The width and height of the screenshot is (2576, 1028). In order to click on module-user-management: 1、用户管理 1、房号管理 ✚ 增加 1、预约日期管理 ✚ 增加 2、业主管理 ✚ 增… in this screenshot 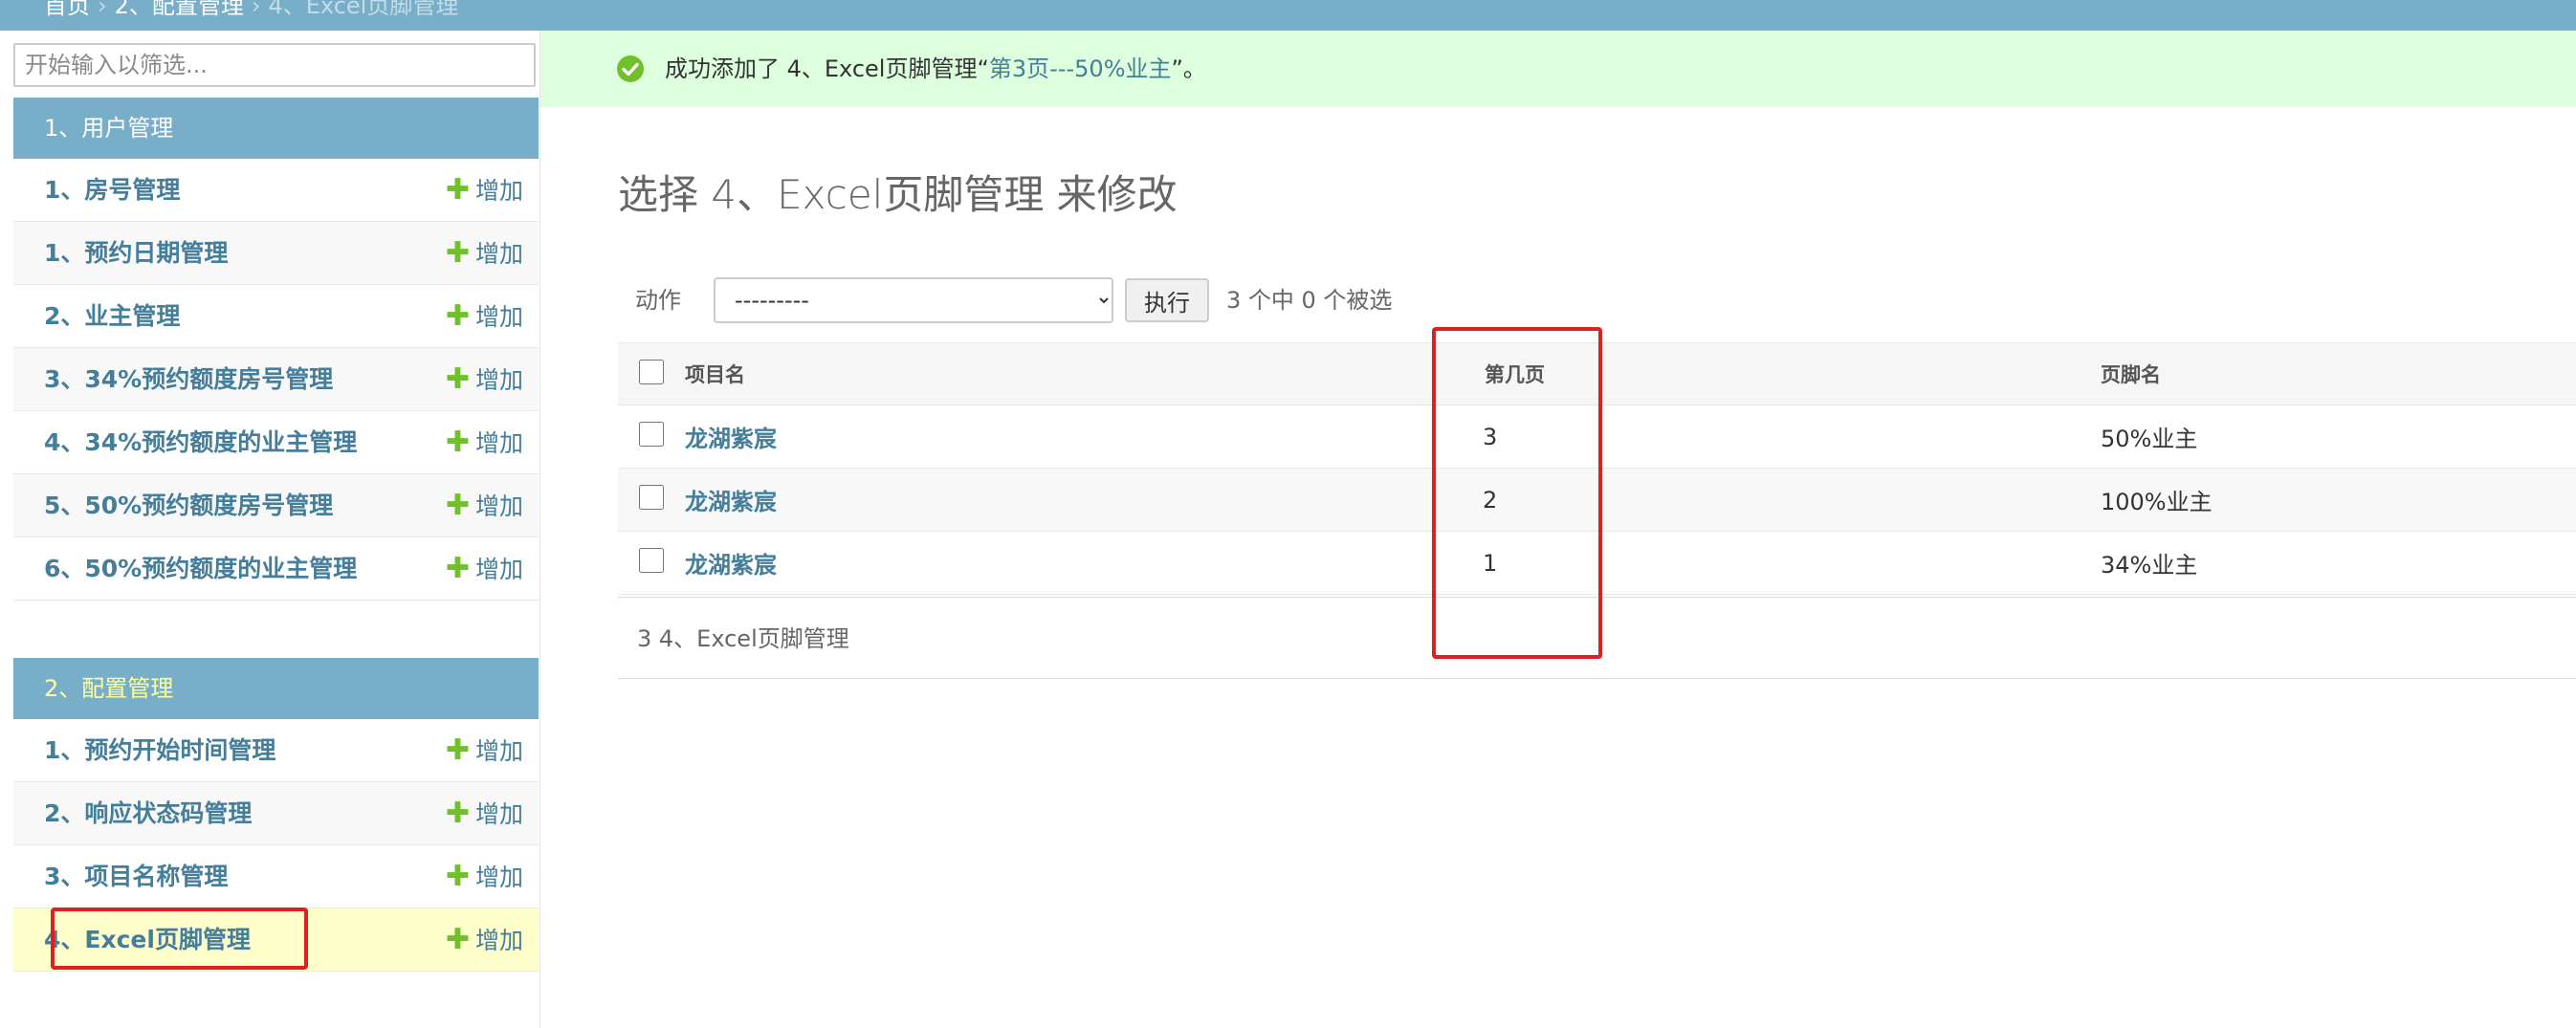, I will do `click(276, 349)`.